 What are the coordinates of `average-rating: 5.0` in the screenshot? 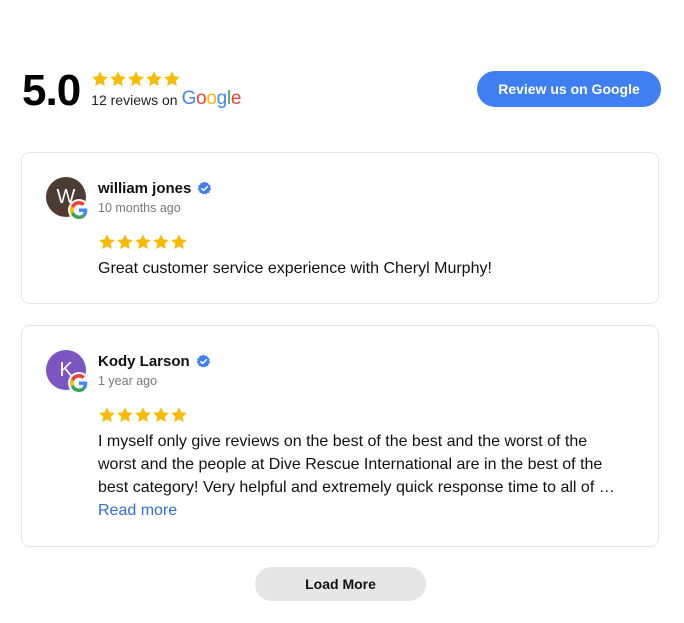 It's located at (51, 90).